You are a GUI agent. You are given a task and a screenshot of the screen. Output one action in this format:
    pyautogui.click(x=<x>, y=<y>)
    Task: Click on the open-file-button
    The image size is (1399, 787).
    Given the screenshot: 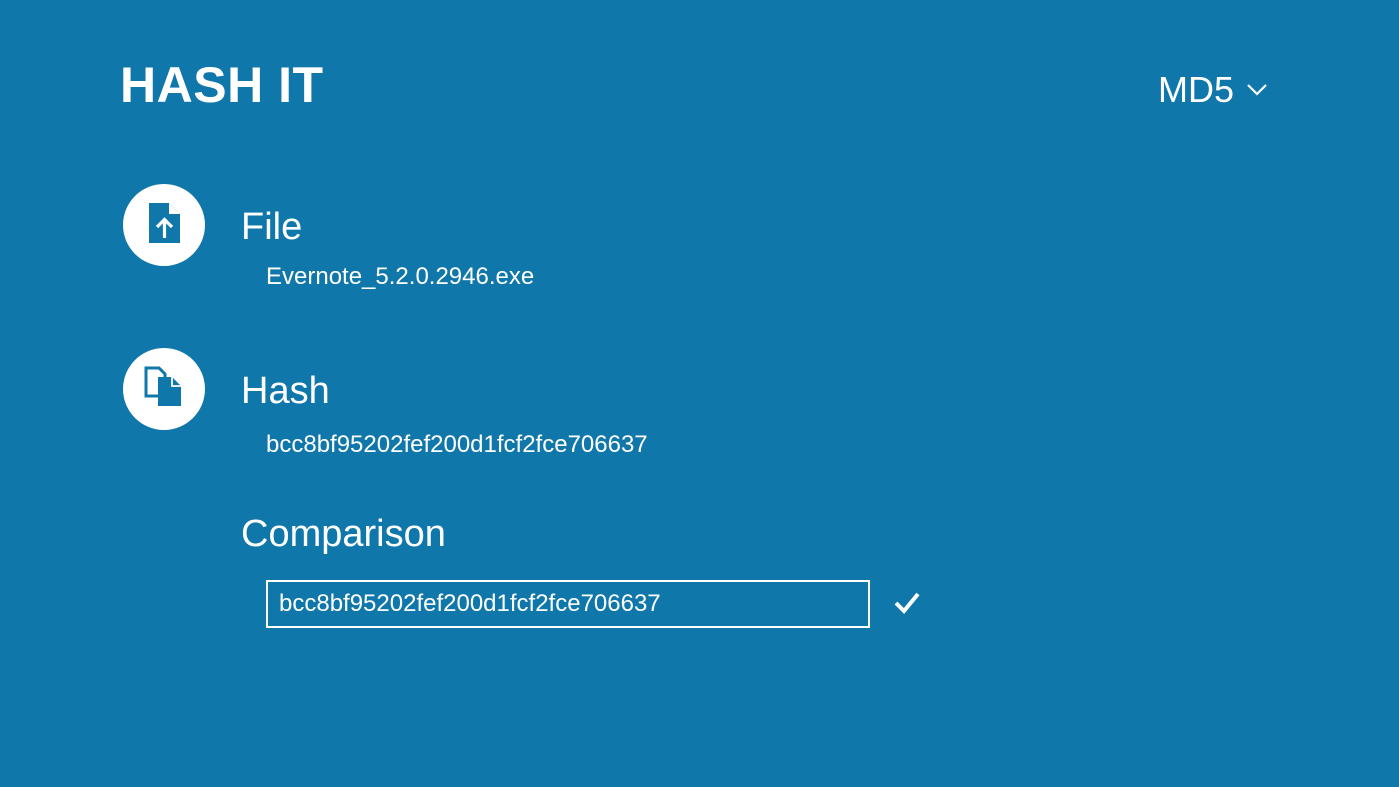 What is the action you would take?
    pyautogui.click(x=164, y=225)
    